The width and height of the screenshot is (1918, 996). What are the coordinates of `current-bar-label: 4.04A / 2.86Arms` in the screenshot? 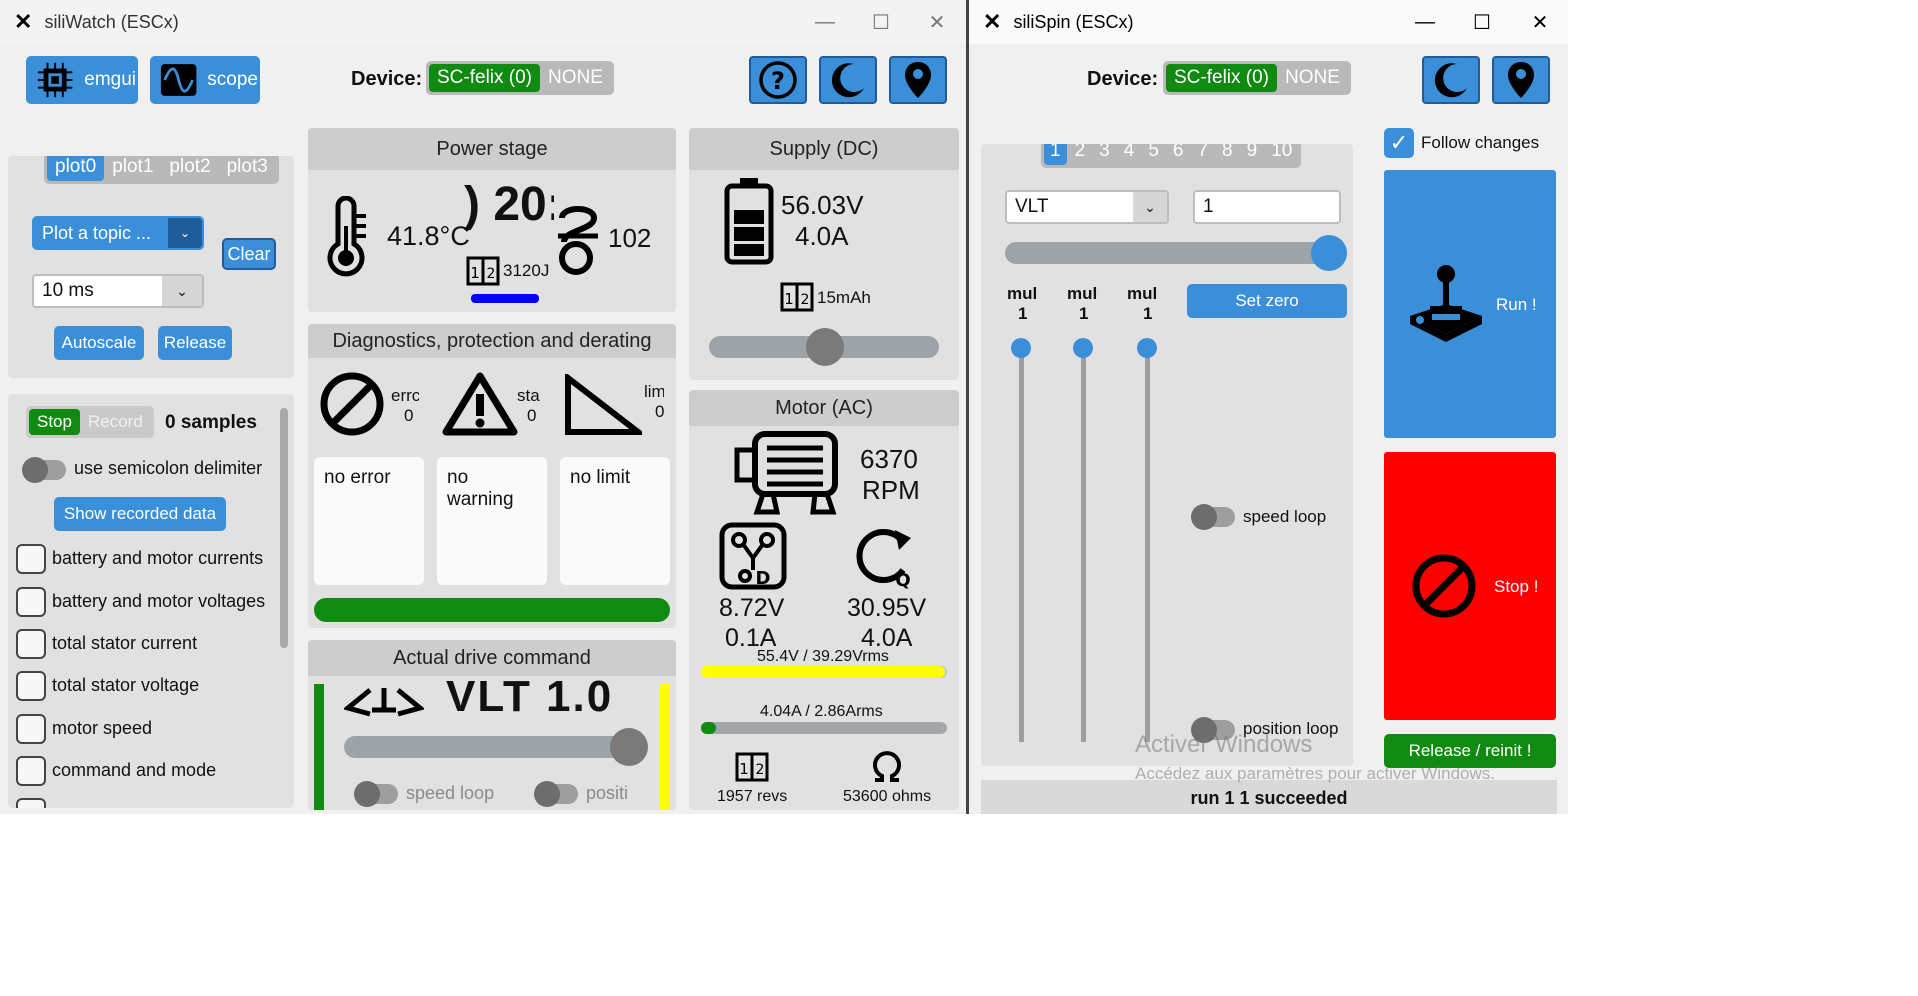 It's located at (821, 711).